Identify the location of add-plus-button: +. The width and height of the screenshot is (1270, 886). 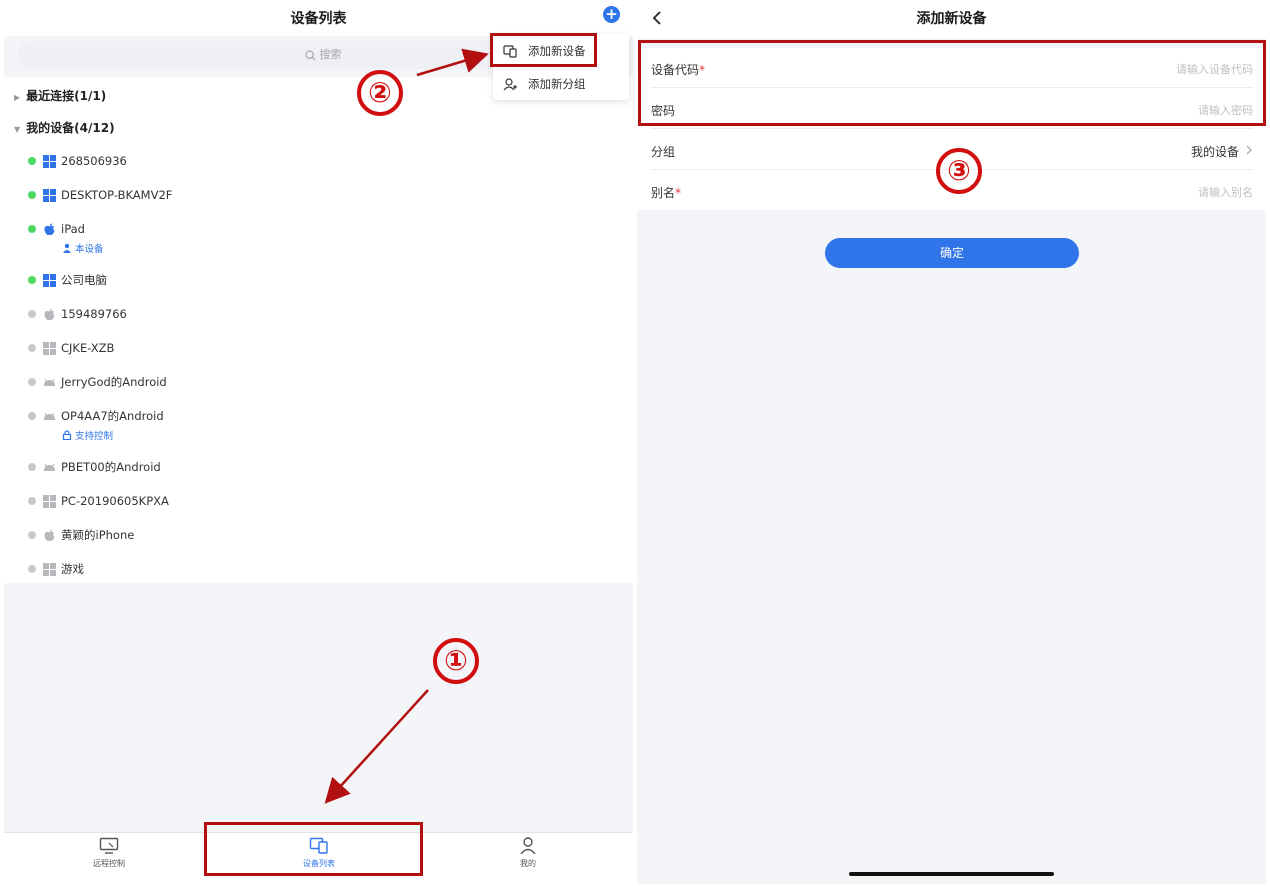
(611, 14).